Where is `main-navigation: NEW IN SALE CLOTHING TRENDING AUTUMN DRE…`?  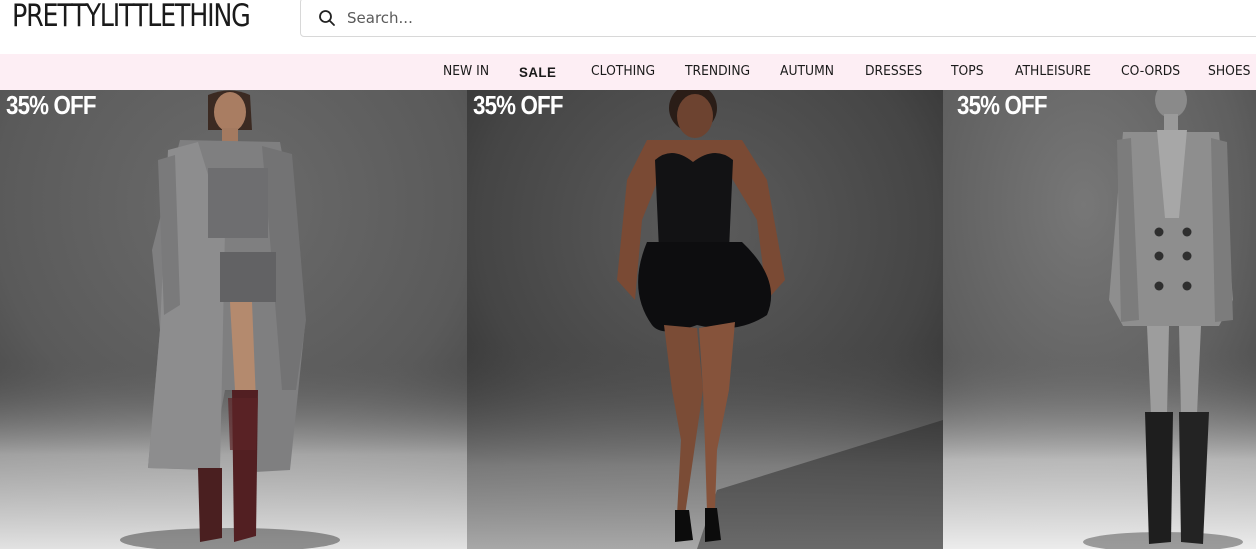
main-navigation: NEW IN SALE CLOTHING TRENDING AUTUMN DRE… is located at coordinates (628, 72).